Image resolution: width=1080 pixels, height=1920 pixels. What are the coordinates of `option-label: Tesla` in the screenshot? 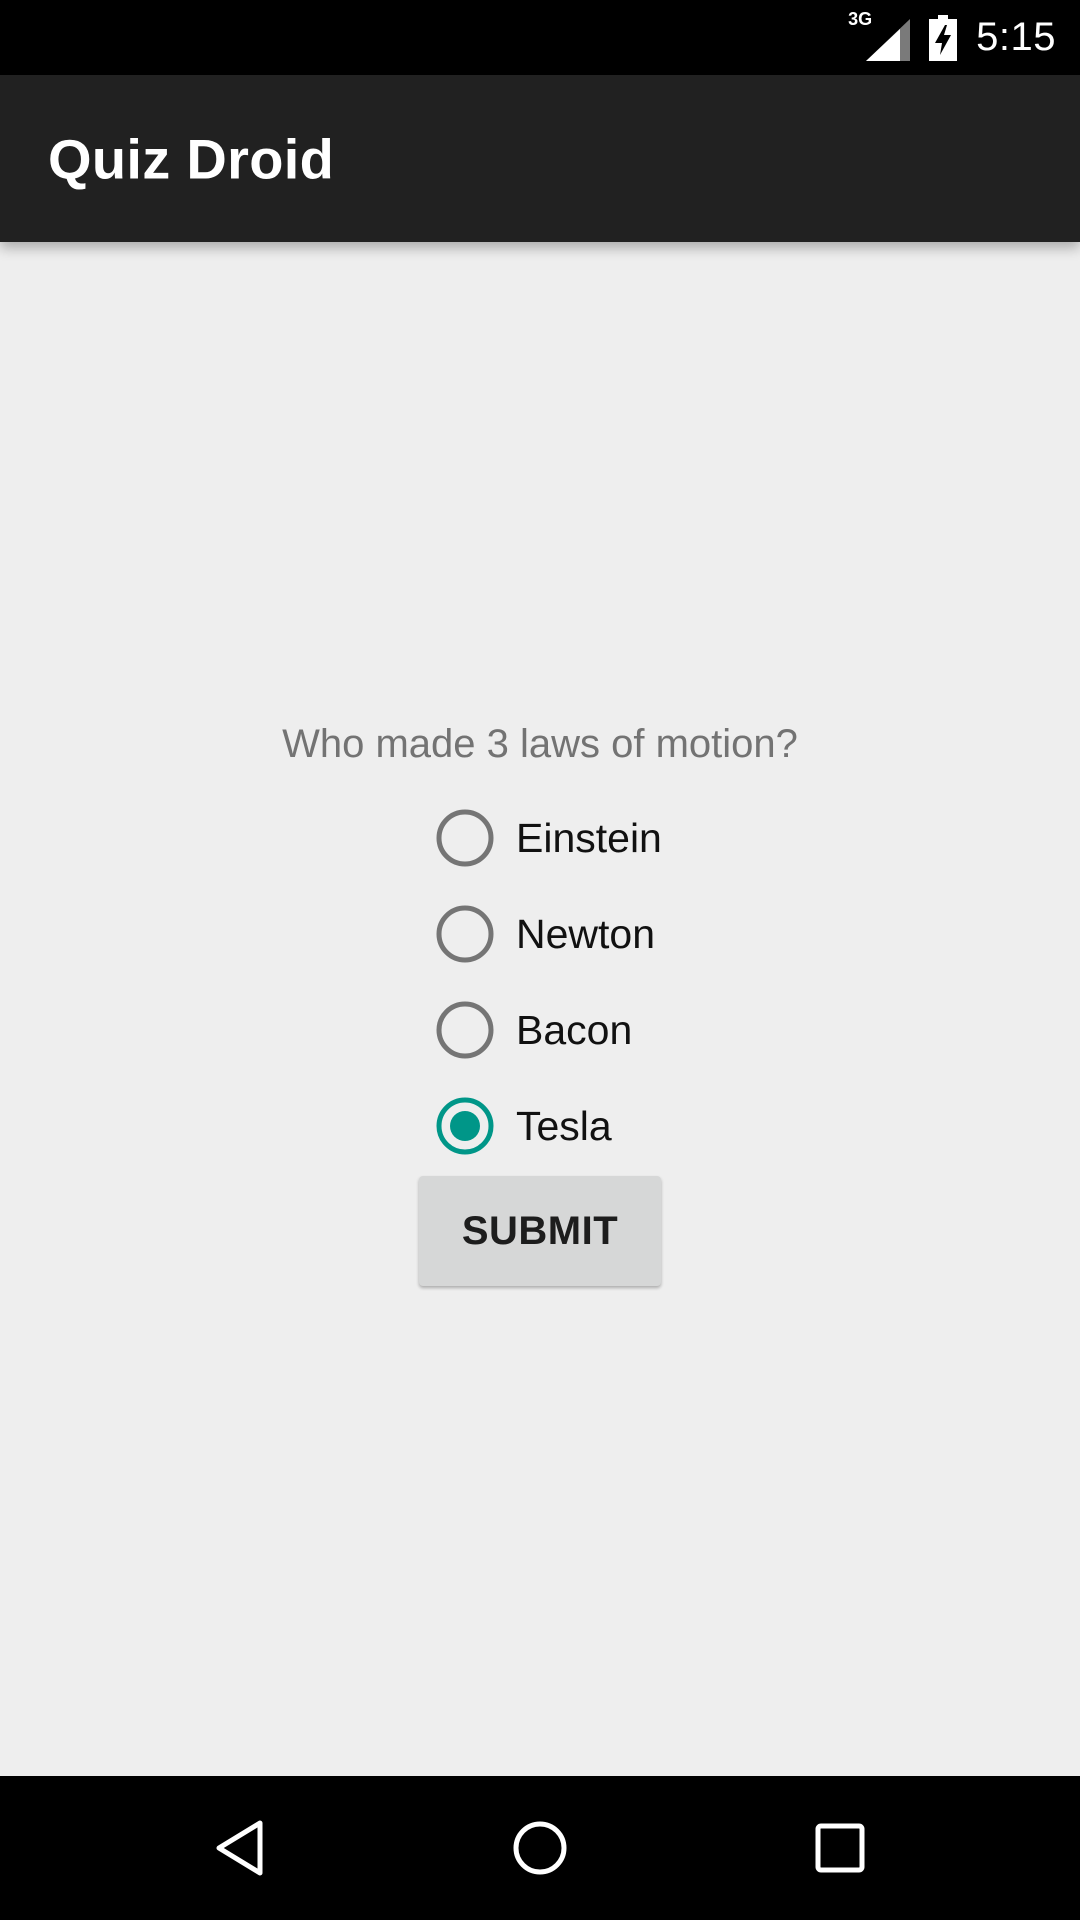 It's located at (564, 1125).